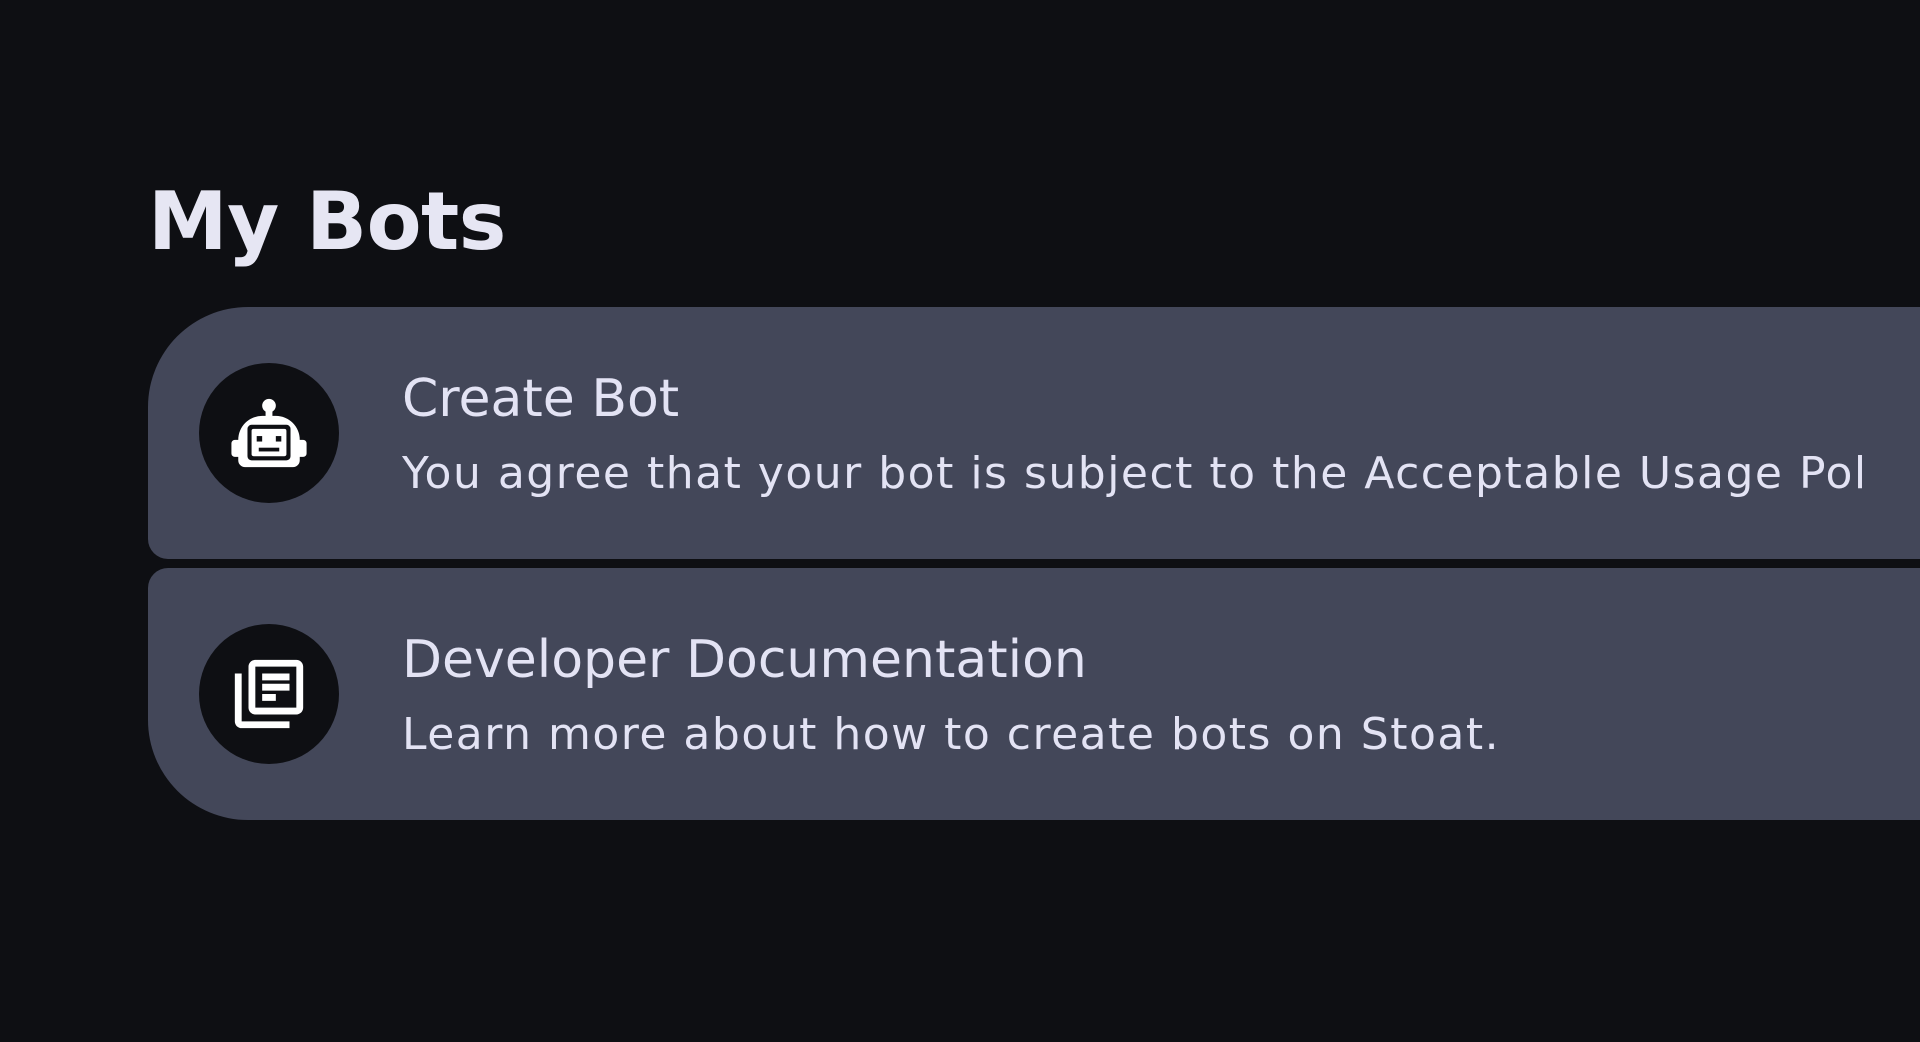  I want to click on developer-documentation-title: Developer Documentation, so click(744, 660).